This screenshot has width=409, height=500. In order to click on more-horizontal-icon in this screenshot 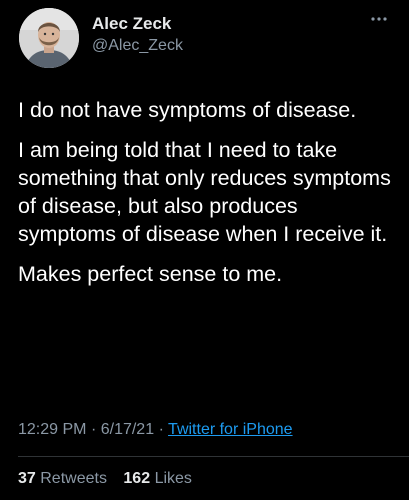, I will do `click(379, 19)`.